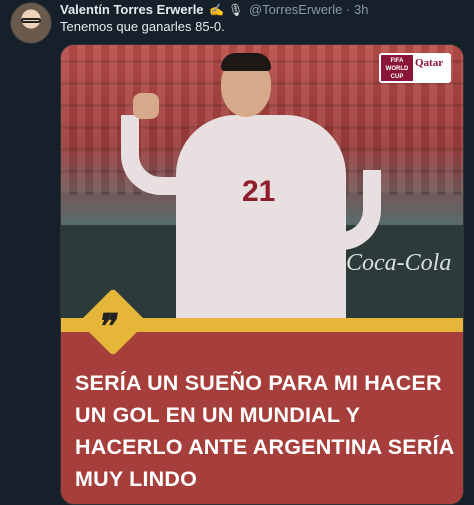  Describe the element at coordinates (217, 10) in the screenshot. I see `writing-hand-icon: ✍` at that location.